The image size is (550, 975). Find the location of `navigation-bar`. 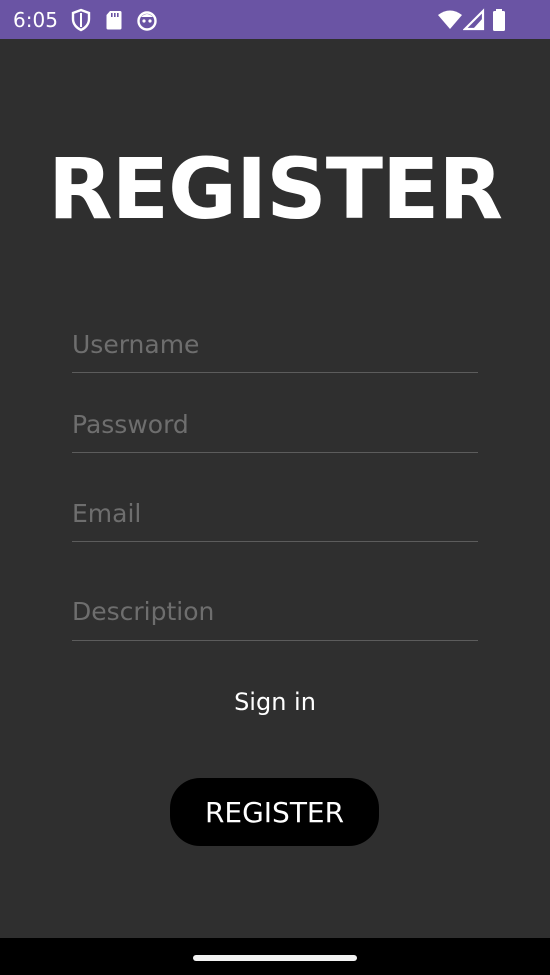

navigation-bar is located at coordinates (275, 956).